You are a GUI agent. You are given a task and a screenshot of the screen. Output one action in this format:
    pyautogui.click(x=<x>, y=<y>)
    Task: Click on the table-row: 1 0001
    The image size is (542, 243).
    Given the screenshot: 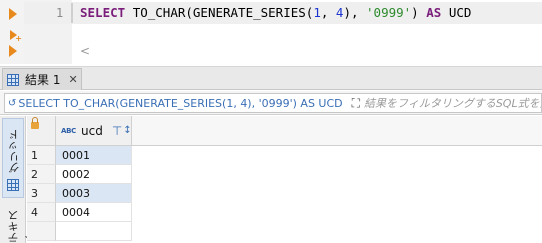 What is the action you would take?
    pyautogui.click(x=284, y=155)
    